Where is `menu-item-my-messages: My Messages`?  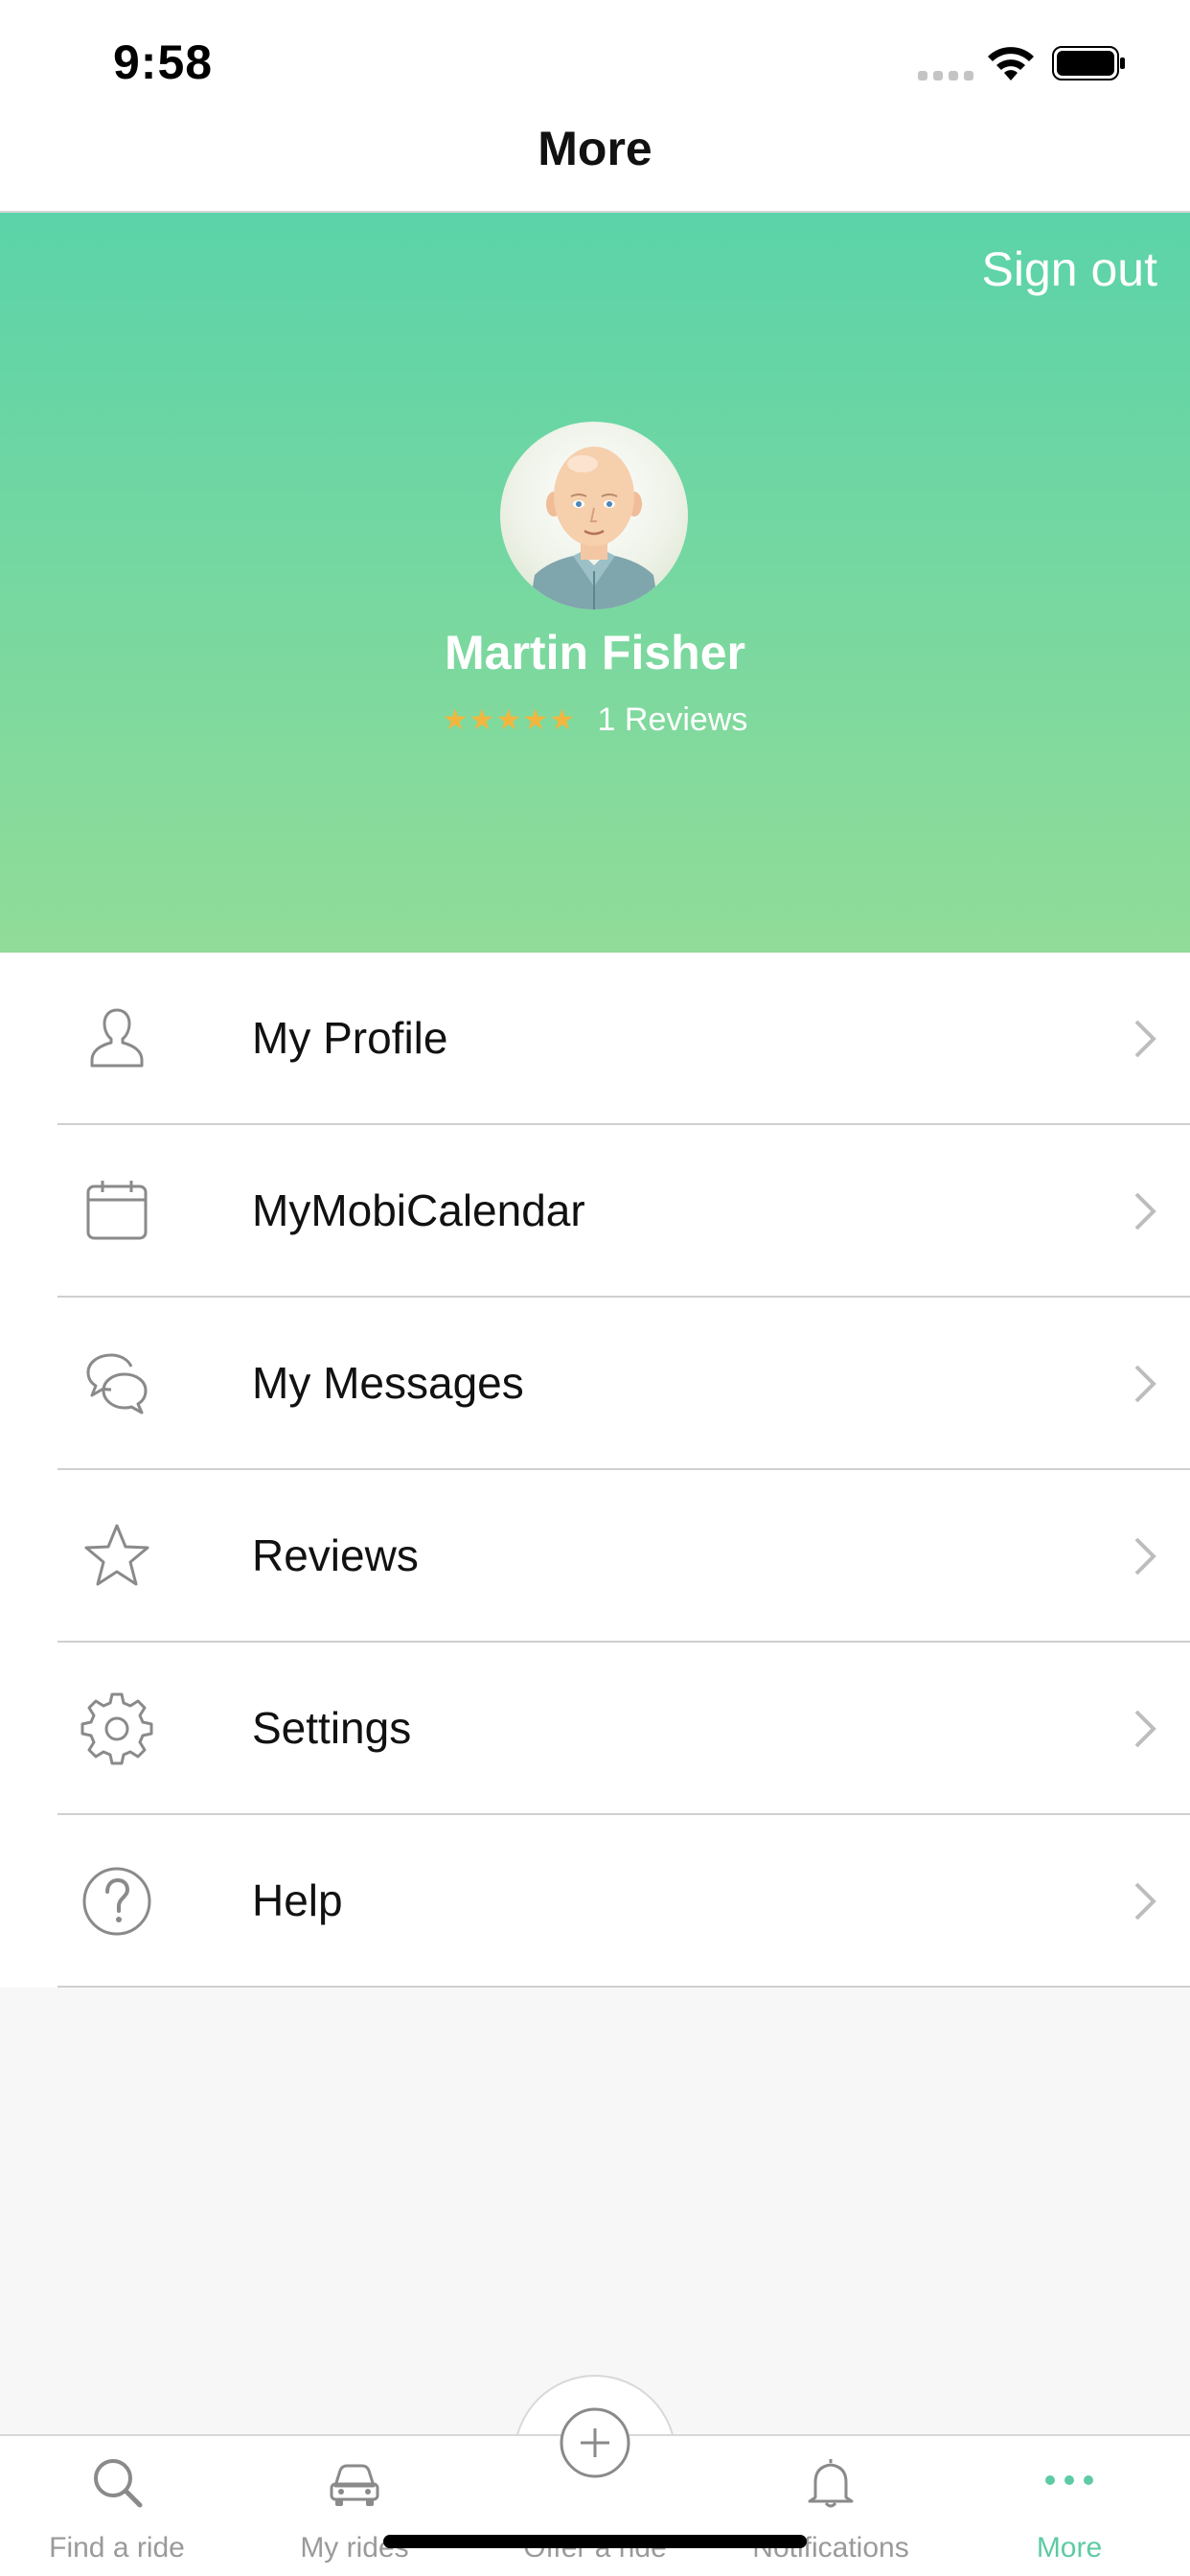 menu-item-my-messages: My Messages is located at coordinates (595, 1384).